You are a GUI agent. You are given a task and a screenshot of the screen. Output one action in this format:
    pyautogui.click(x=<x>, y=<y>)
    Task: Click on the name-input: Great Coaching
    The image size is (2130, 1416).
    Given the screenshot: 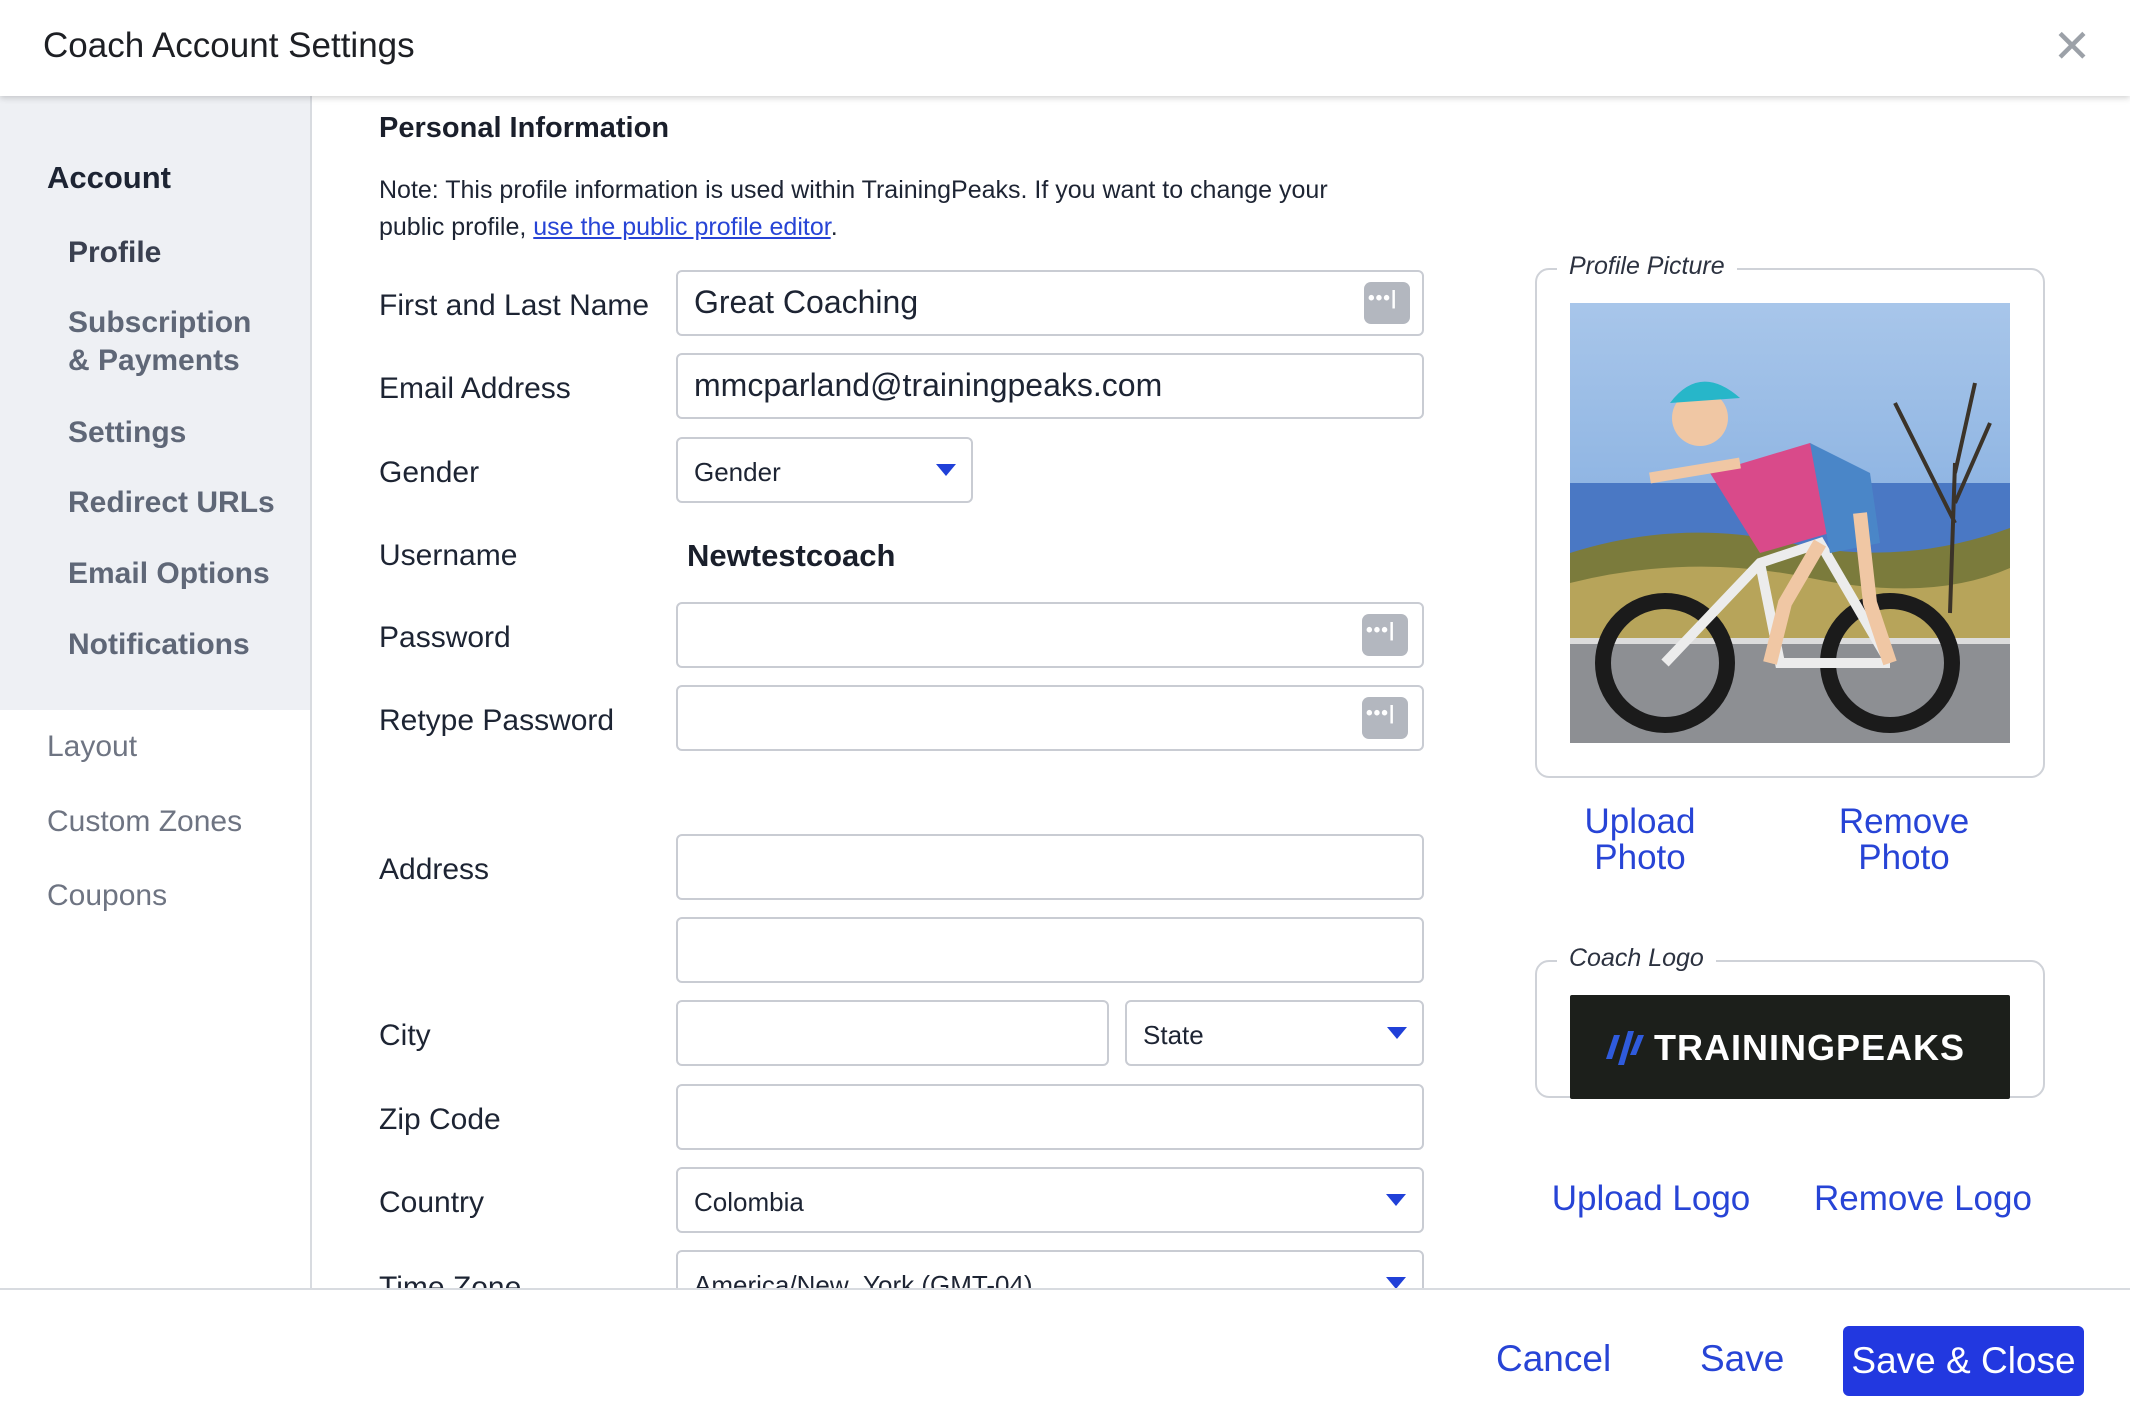 What is the action you would take?
    pyautogui.click(x=1050, y=303)
    